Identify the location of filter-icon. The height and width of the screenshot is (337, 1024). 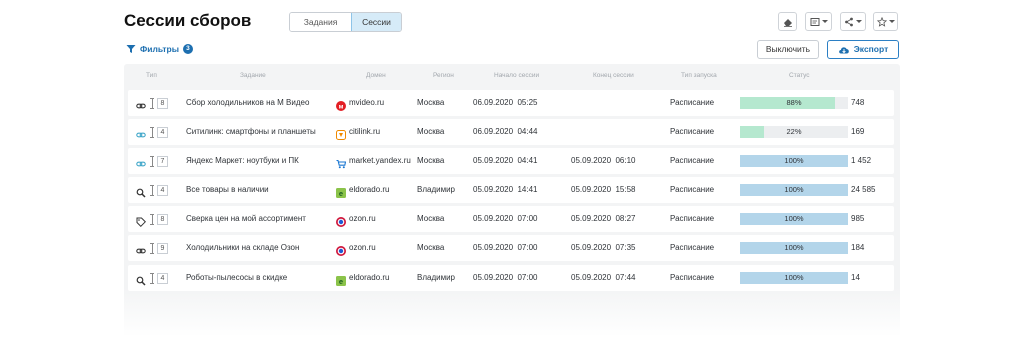
(131, 49).